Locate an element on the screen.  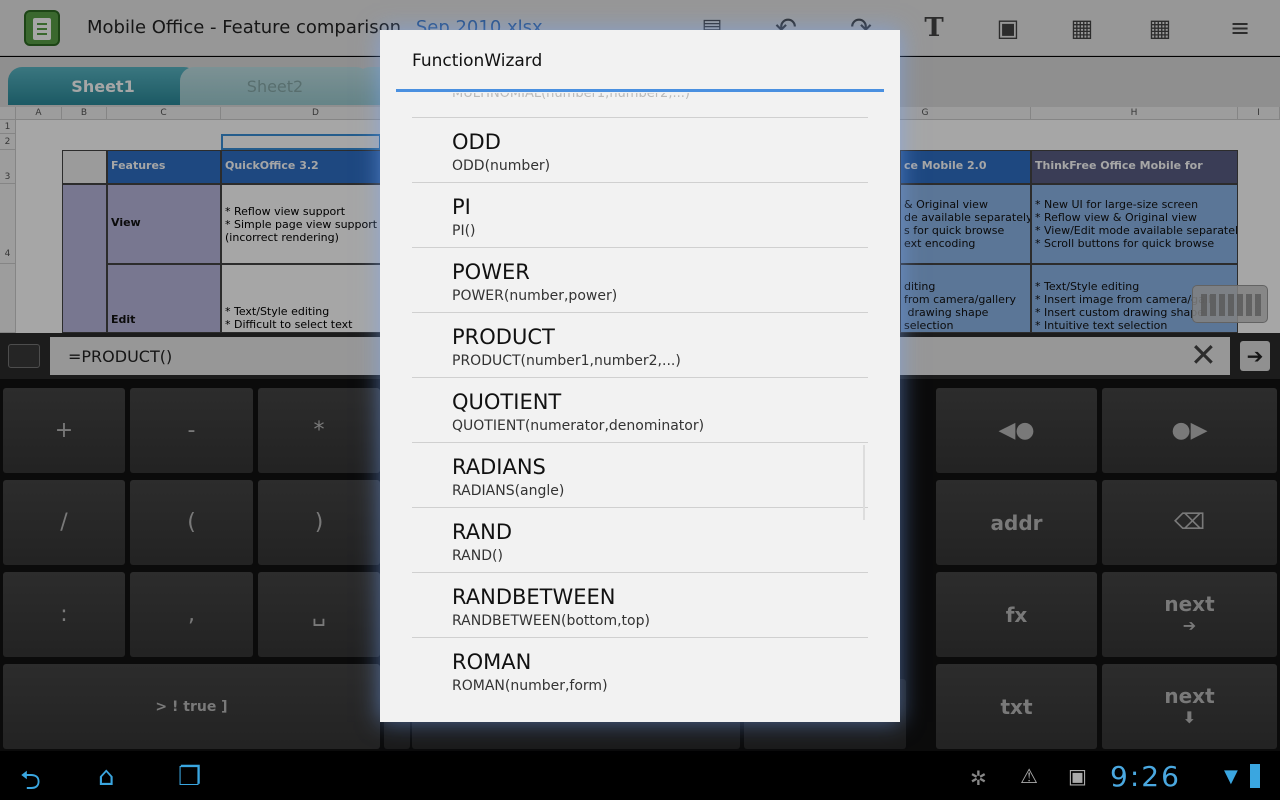
function-name: PRODUCT is located at coordinates (503, 337).